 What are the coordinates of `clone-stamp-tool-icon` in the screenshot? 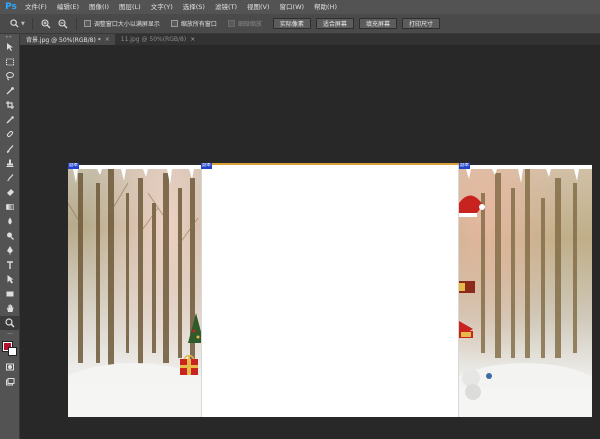 It's located at (10, 163).